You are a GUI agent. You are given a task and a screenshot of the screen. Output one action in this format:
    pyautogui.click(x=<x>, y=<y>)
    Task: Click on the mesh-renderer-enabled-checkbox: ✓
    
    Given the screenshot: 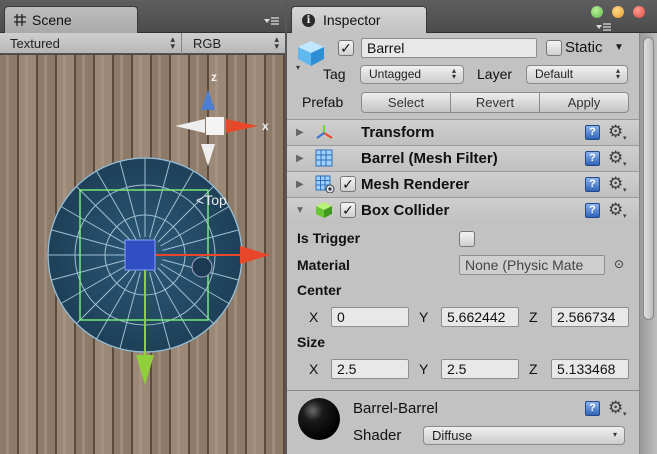 What is the action you would take?
    pyautogui.click(x=348, y=184)
    